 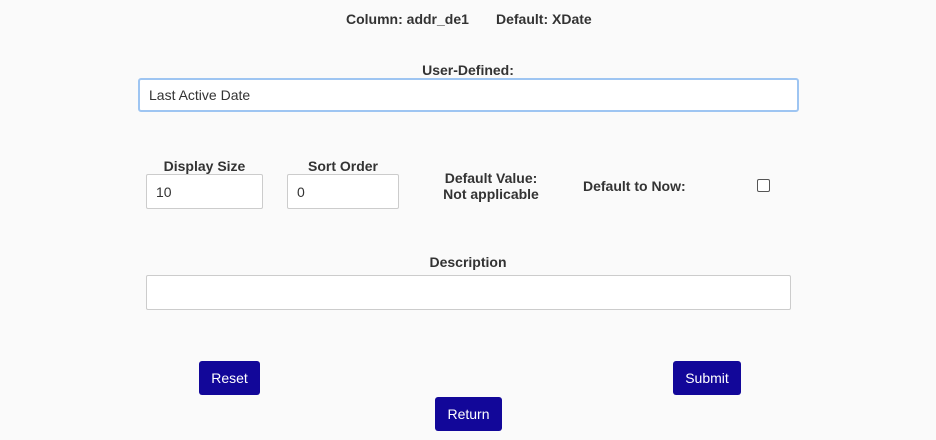 I want to click on description-input, so click(x=468, y=292).